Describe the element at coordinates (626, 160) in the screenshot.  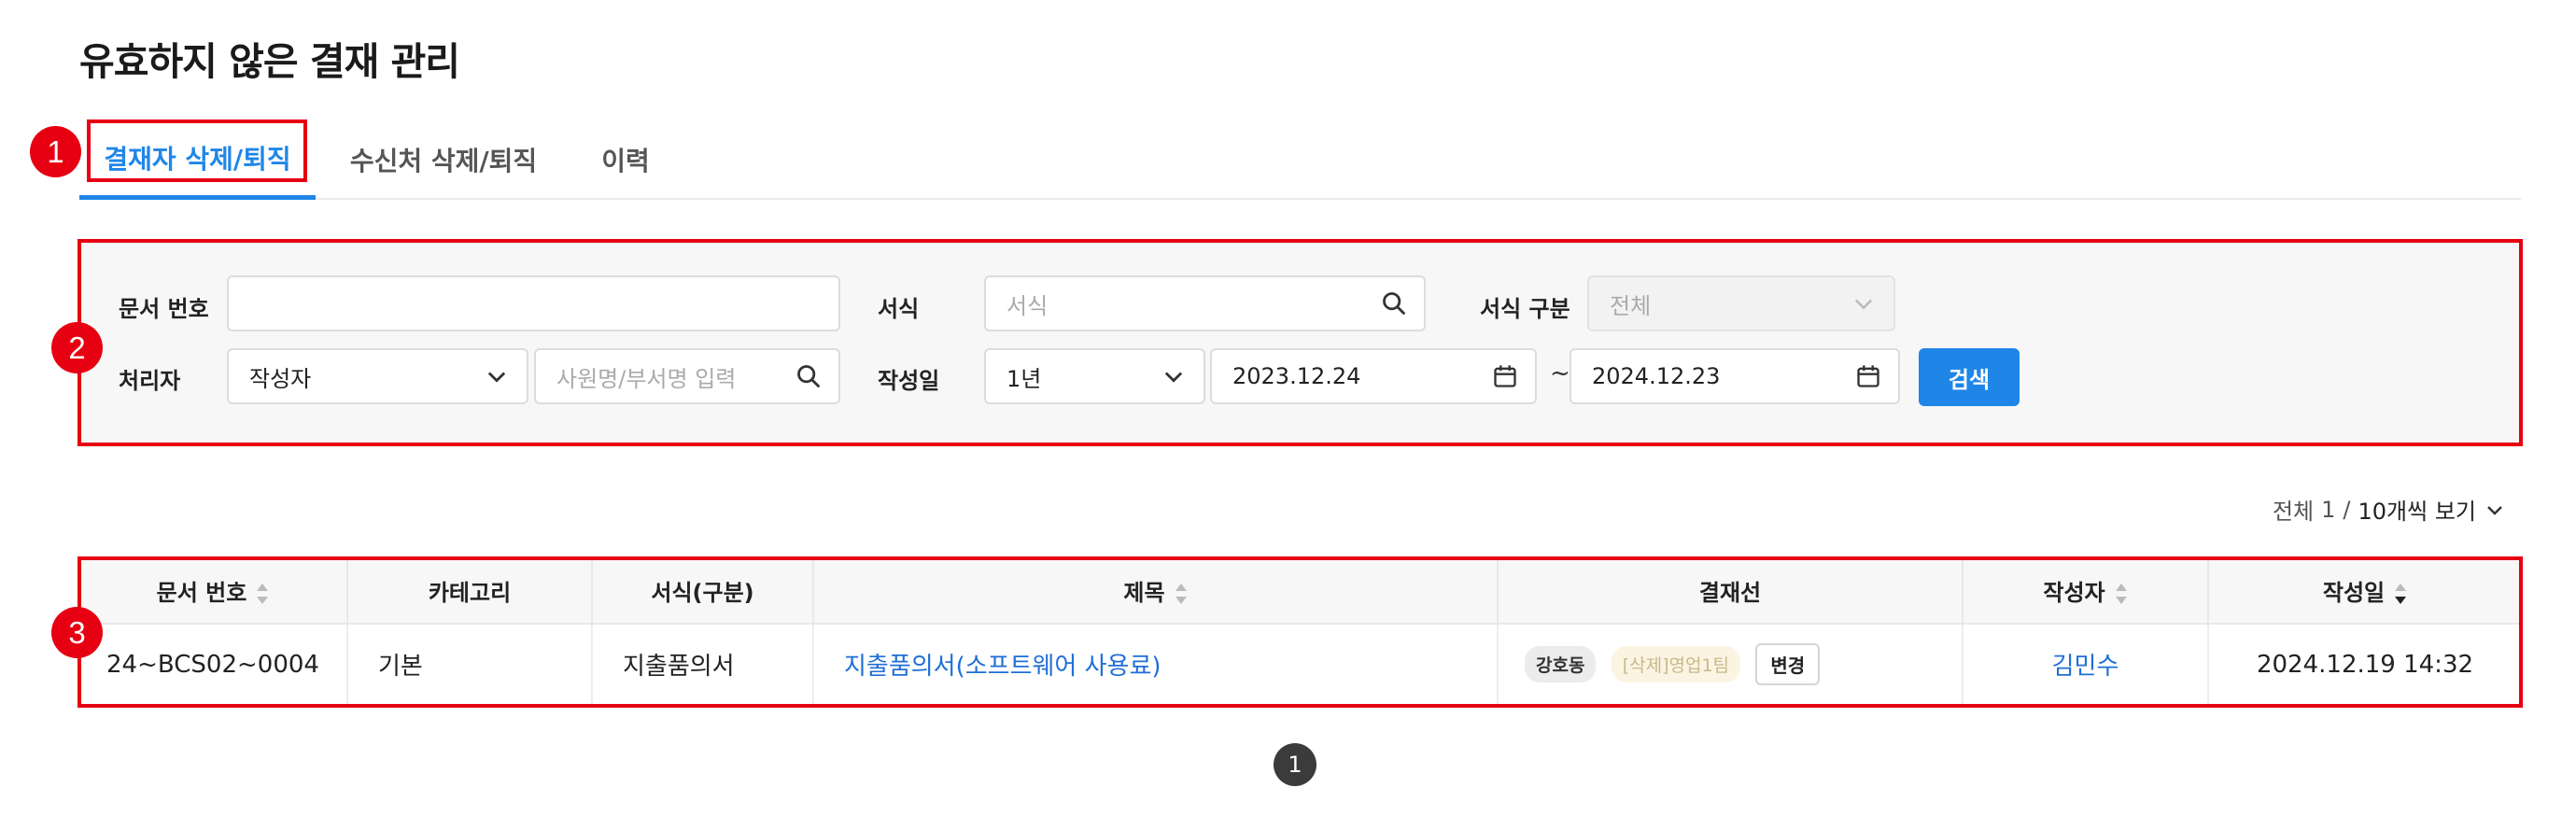
I see `tab-history: 이력` at that location.